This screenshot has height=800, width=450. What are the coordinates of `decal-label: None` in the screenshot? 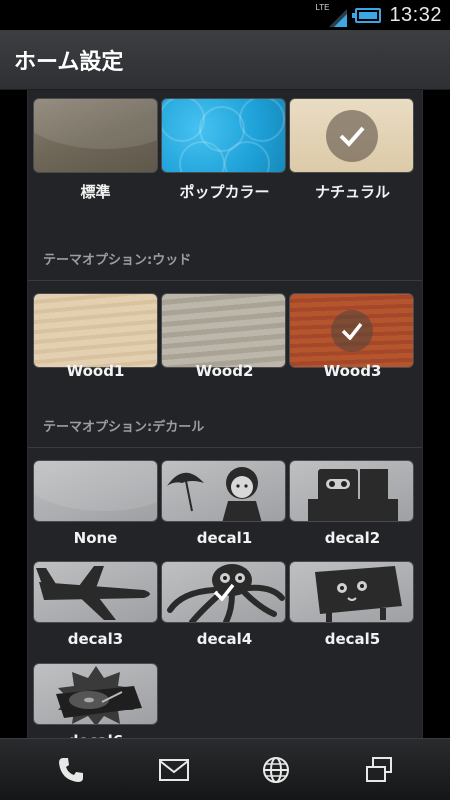 It's located at (95, 538).